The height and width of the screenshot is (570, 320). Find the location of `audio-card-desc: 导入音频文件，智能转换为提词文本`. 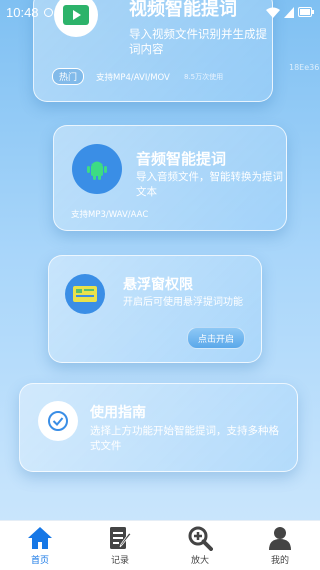

audio-card-desc: 导入音频文件，智能转换为提词文本 is located at coordinates (209, 184).